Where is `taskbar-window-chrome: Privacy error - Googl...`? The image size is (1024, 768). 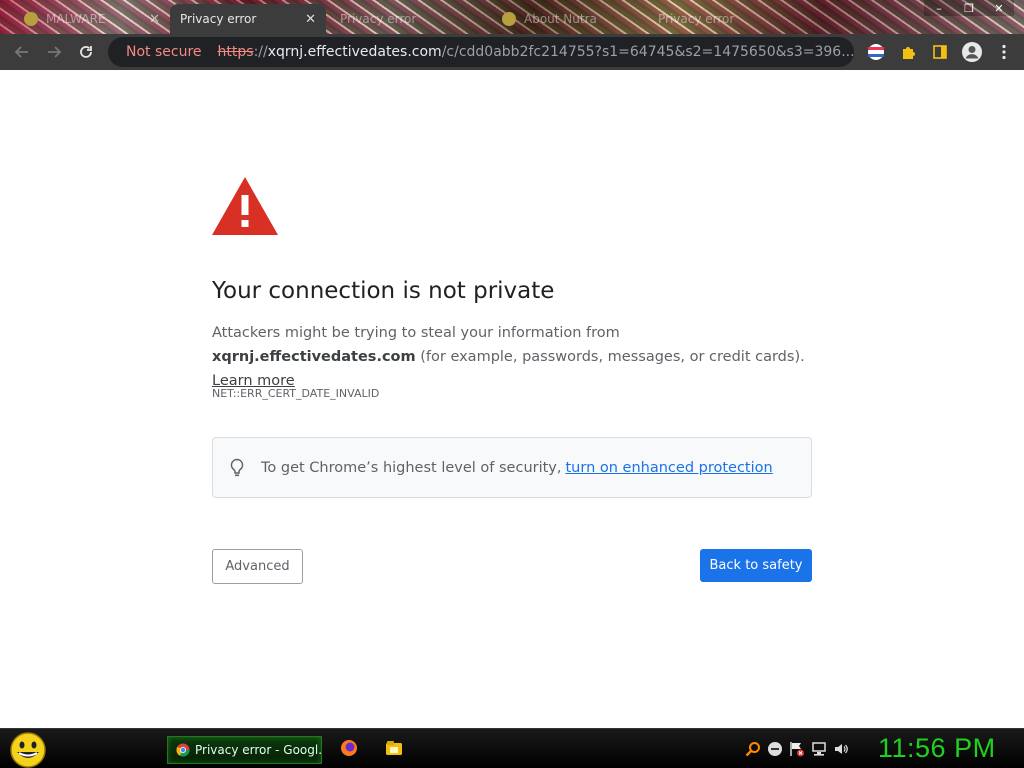
taskbar-window-chrome: Privacy error - Googl... is located at coordinates (244, 750).